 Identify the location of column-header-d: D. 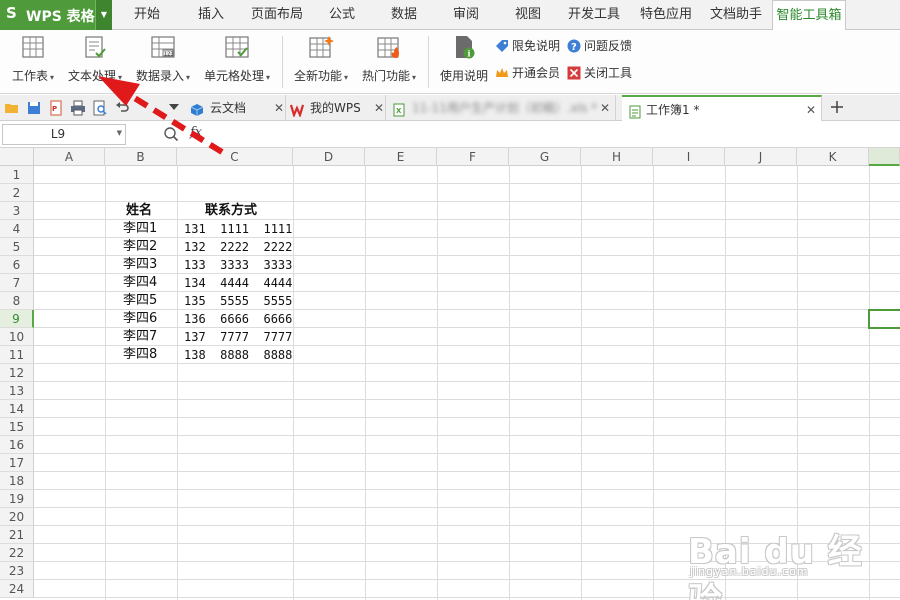
(329, 157).